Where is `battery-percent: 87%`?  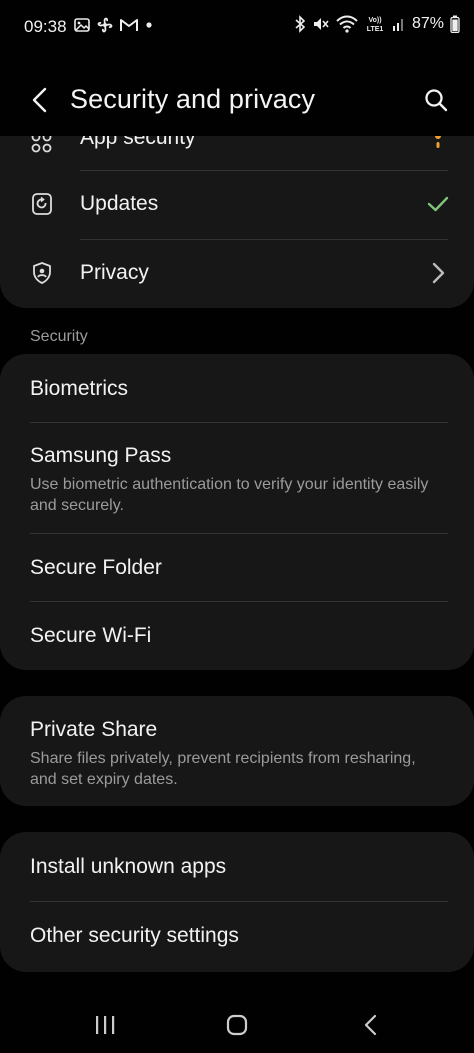 battery-percent: 87% is located at coordinates (427, 23).